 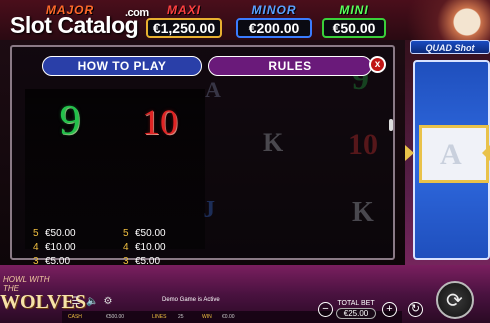 I want to click on lines-value: 25, so click(x=181, y=317).